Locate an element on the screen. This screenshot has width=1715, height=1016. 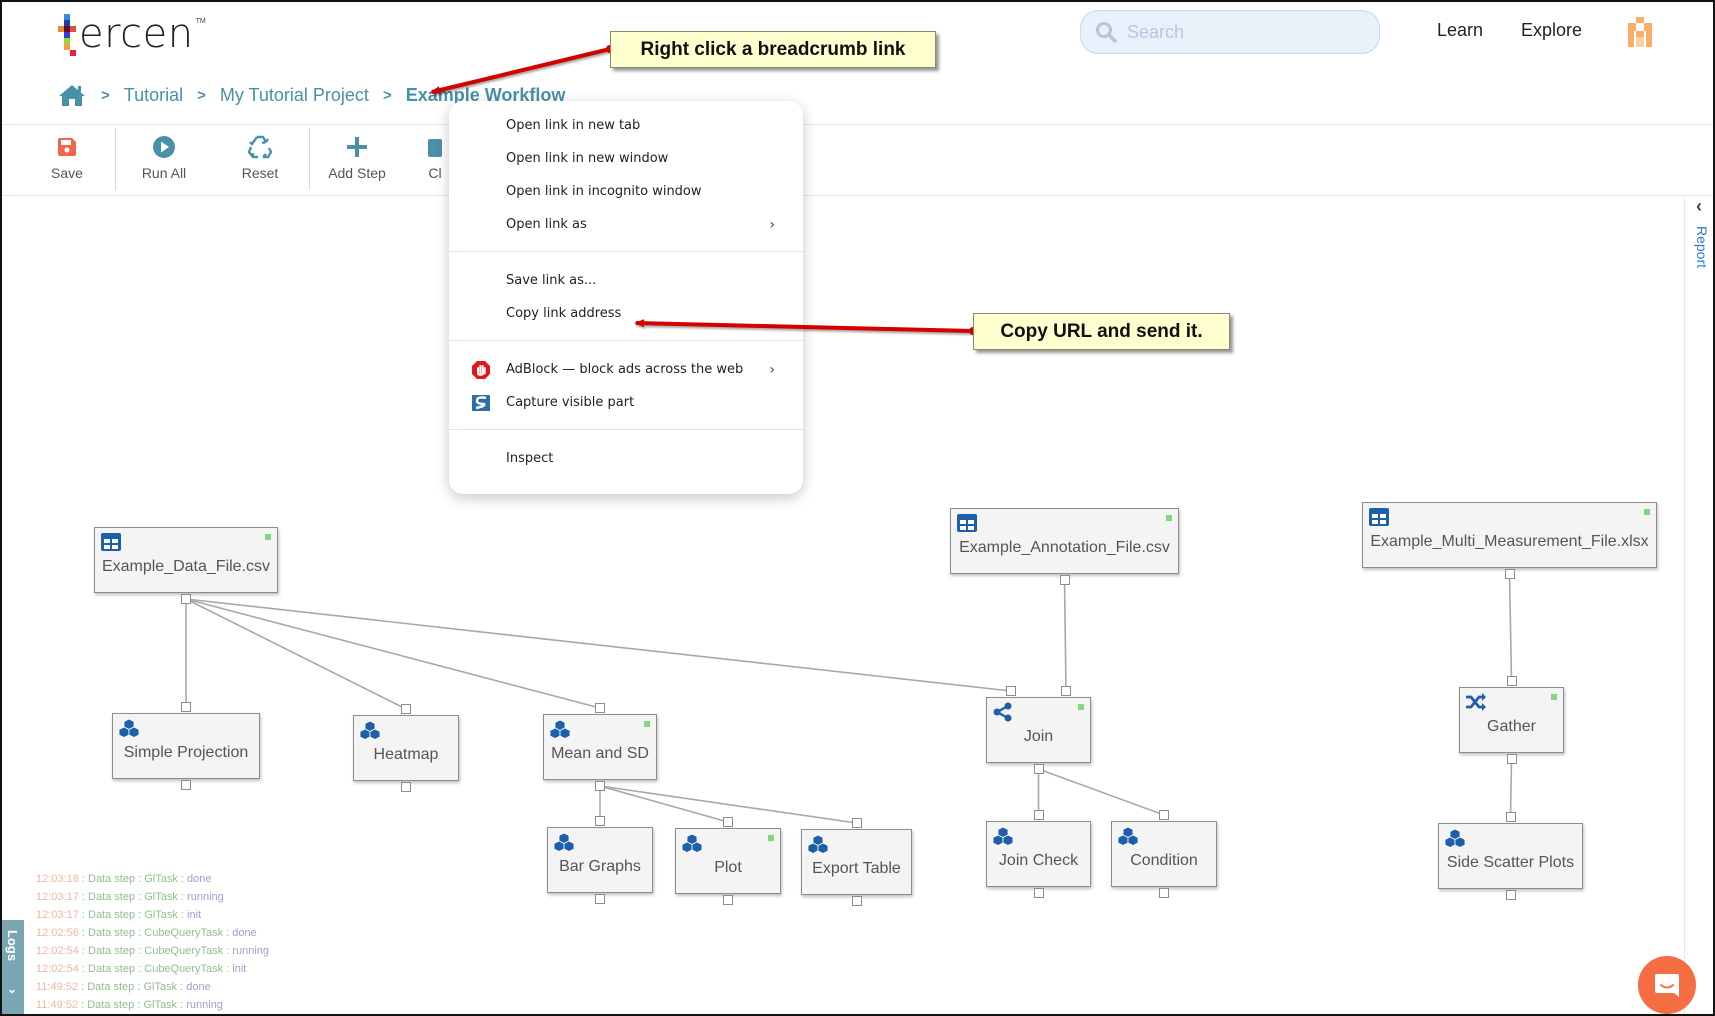
workflow-node: Gather is located at coordinates (1511, 720).